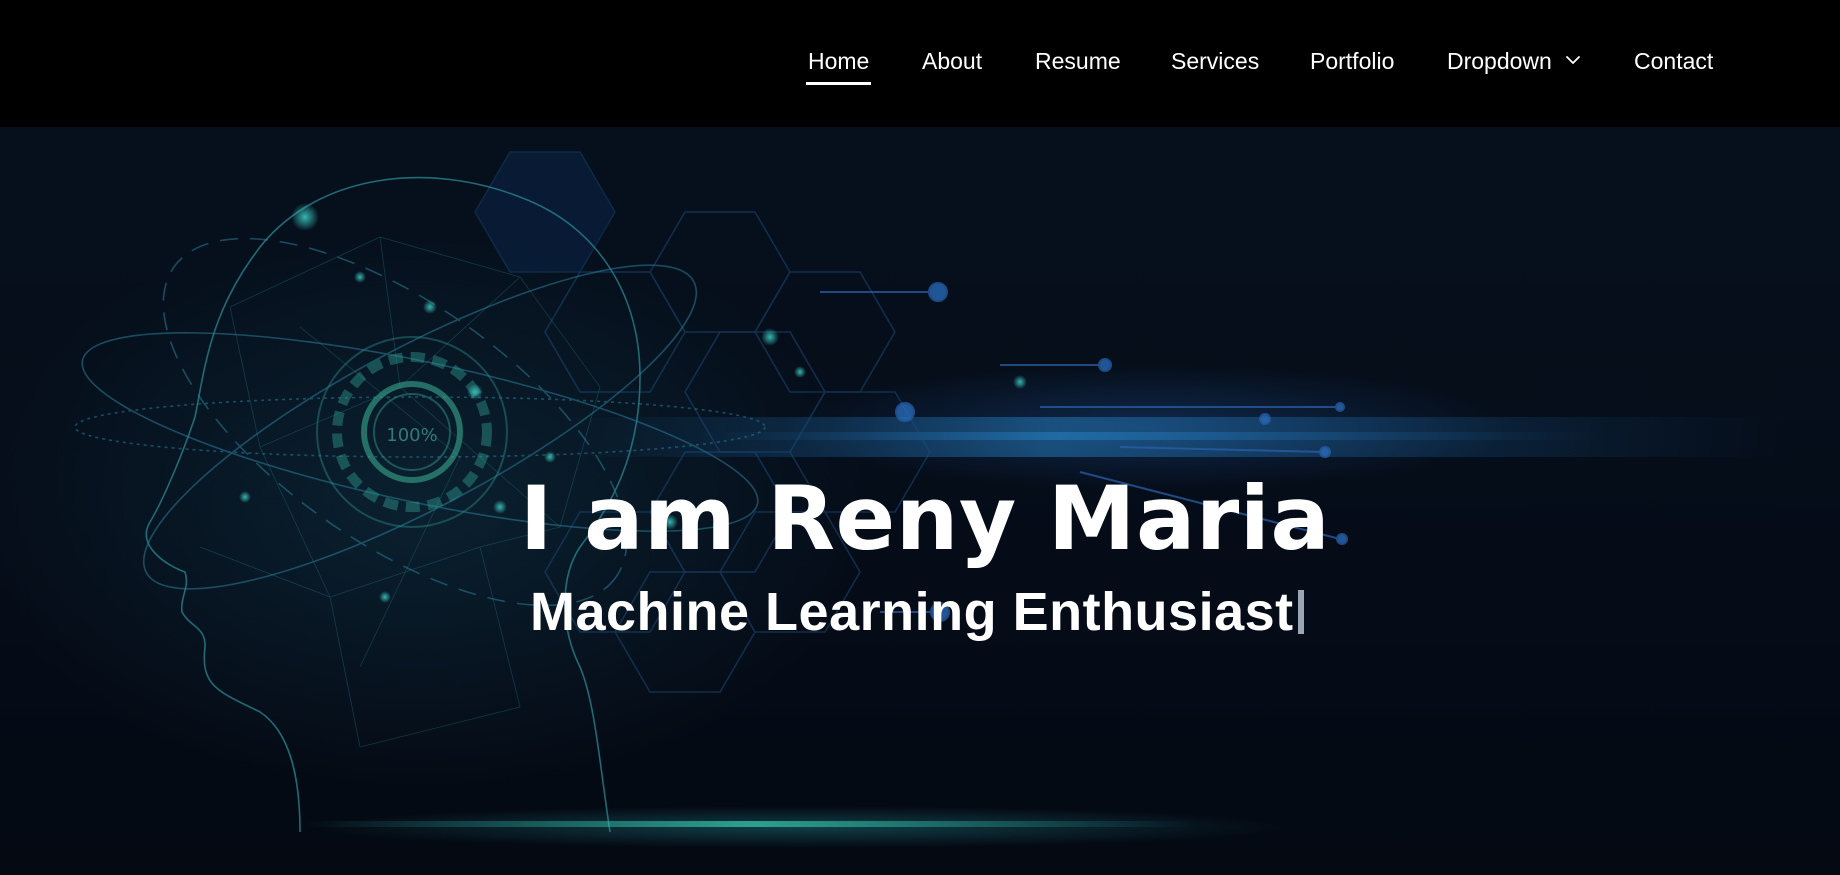 The width and height of the screenshot is (1840, 875). Describe the element at coordinates (1150, 436) in the screenshot. I see `light-streak` at that location.